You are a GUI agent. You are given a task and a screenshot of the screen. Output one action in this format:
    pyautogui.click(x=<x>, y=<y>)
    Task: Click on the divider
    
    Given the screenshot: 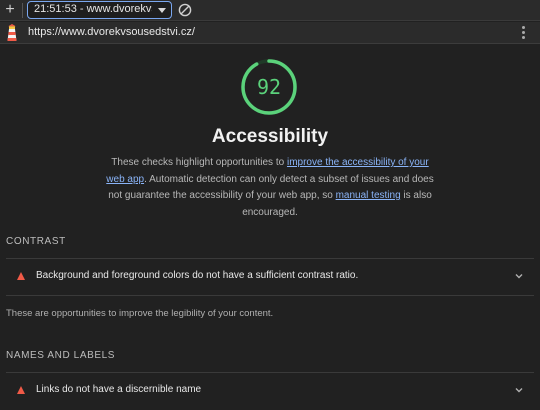 What is the action you would take?
    pyautogui.click(x=270, y=295)
    